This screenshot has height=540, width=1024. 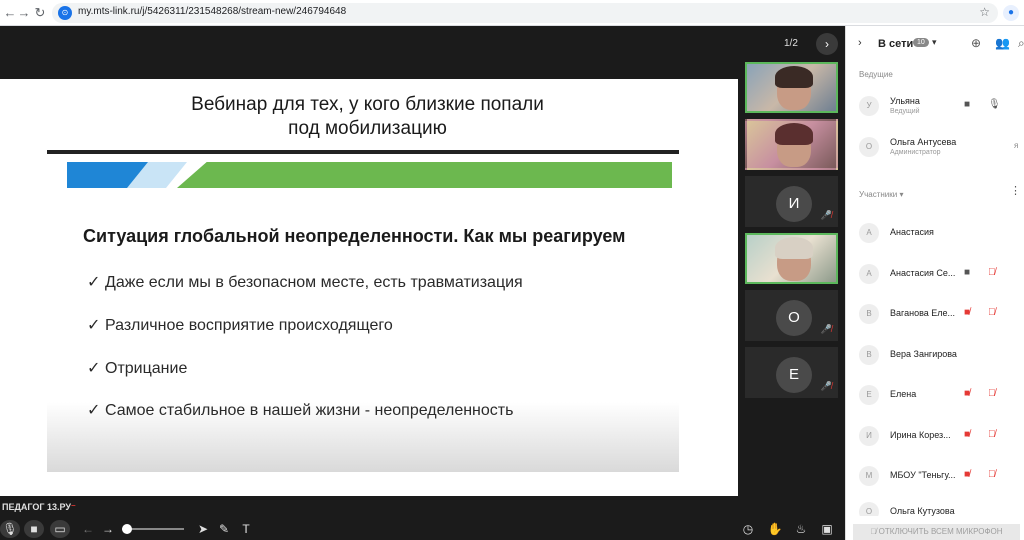 I want to click on participant-name: Ольга Антусева, so click(x=923, y=142).